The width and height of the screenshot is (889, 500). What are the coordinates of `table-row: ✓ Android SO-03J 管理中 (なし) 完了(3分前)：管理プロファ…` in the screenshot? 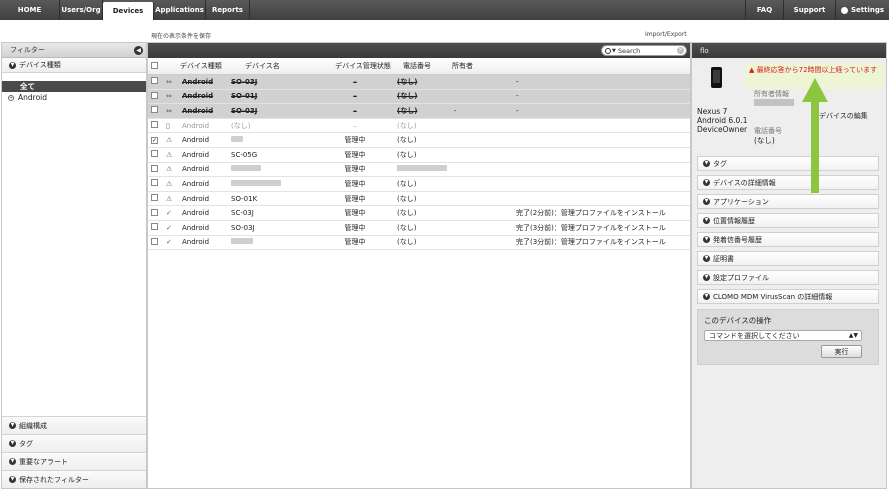 It's located at (419, 228).